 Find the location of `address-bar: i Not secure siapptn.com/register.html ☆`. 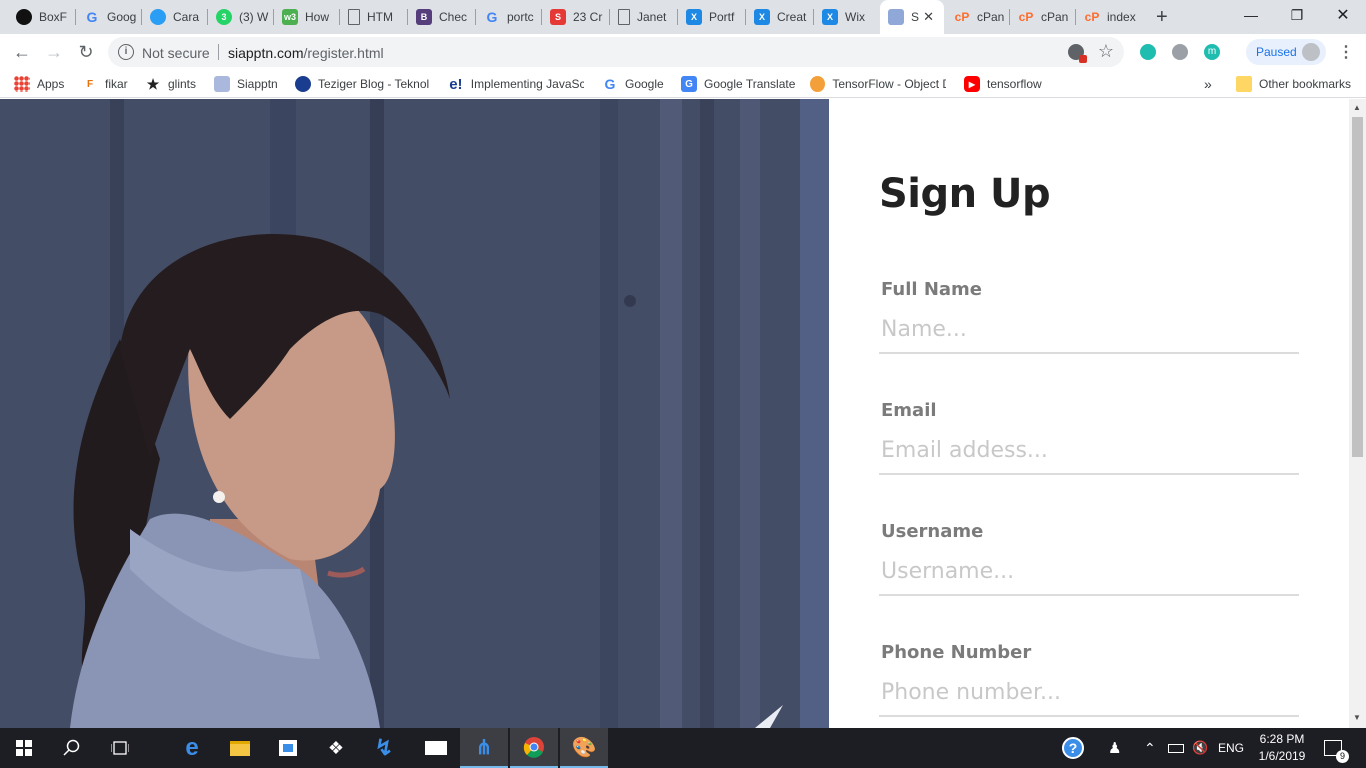

address-bar: i Not secure siapptn.com/register.html ☆ is located at coordinates (616, 52).